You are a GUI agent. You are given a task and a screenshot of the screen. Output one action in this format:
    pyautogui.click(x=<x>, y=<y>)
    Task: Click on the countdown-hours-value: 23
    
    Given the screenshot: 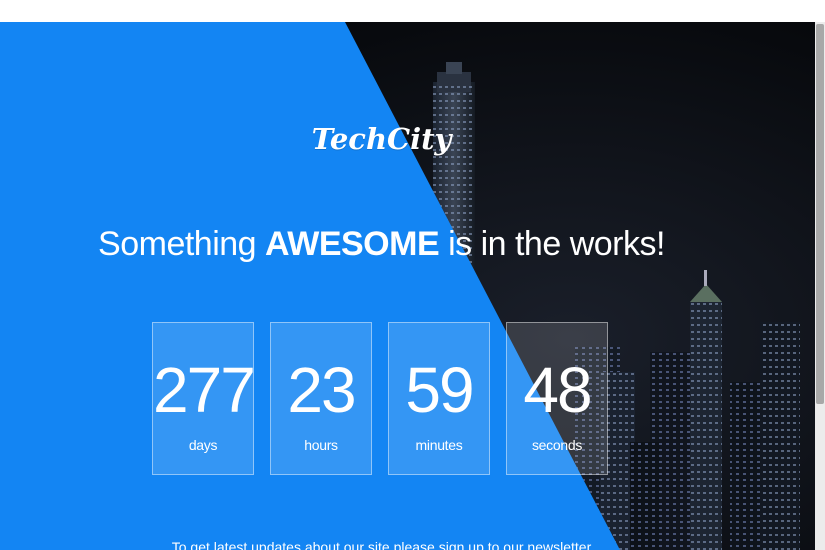 What is the action you would take?
    pyautogui.click(x=321, y=390)
    